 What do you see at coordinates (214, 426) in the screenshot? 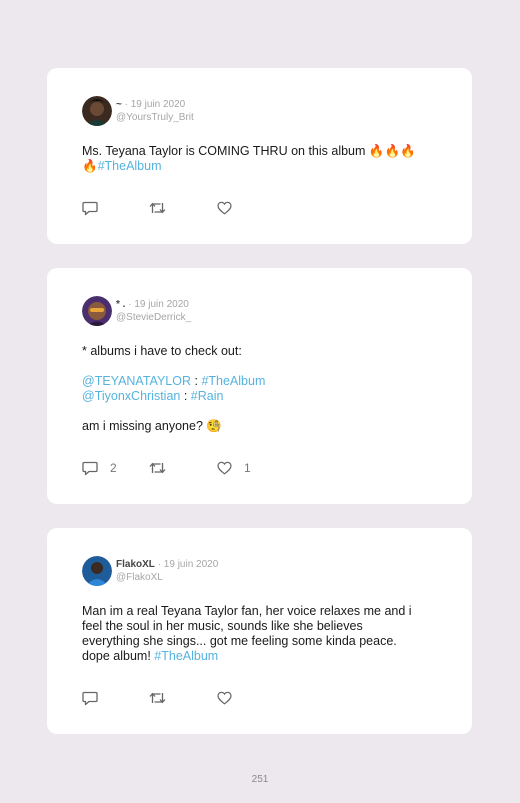
I see `thinking-emoji: 🧐` at bounding box center [214, 426].